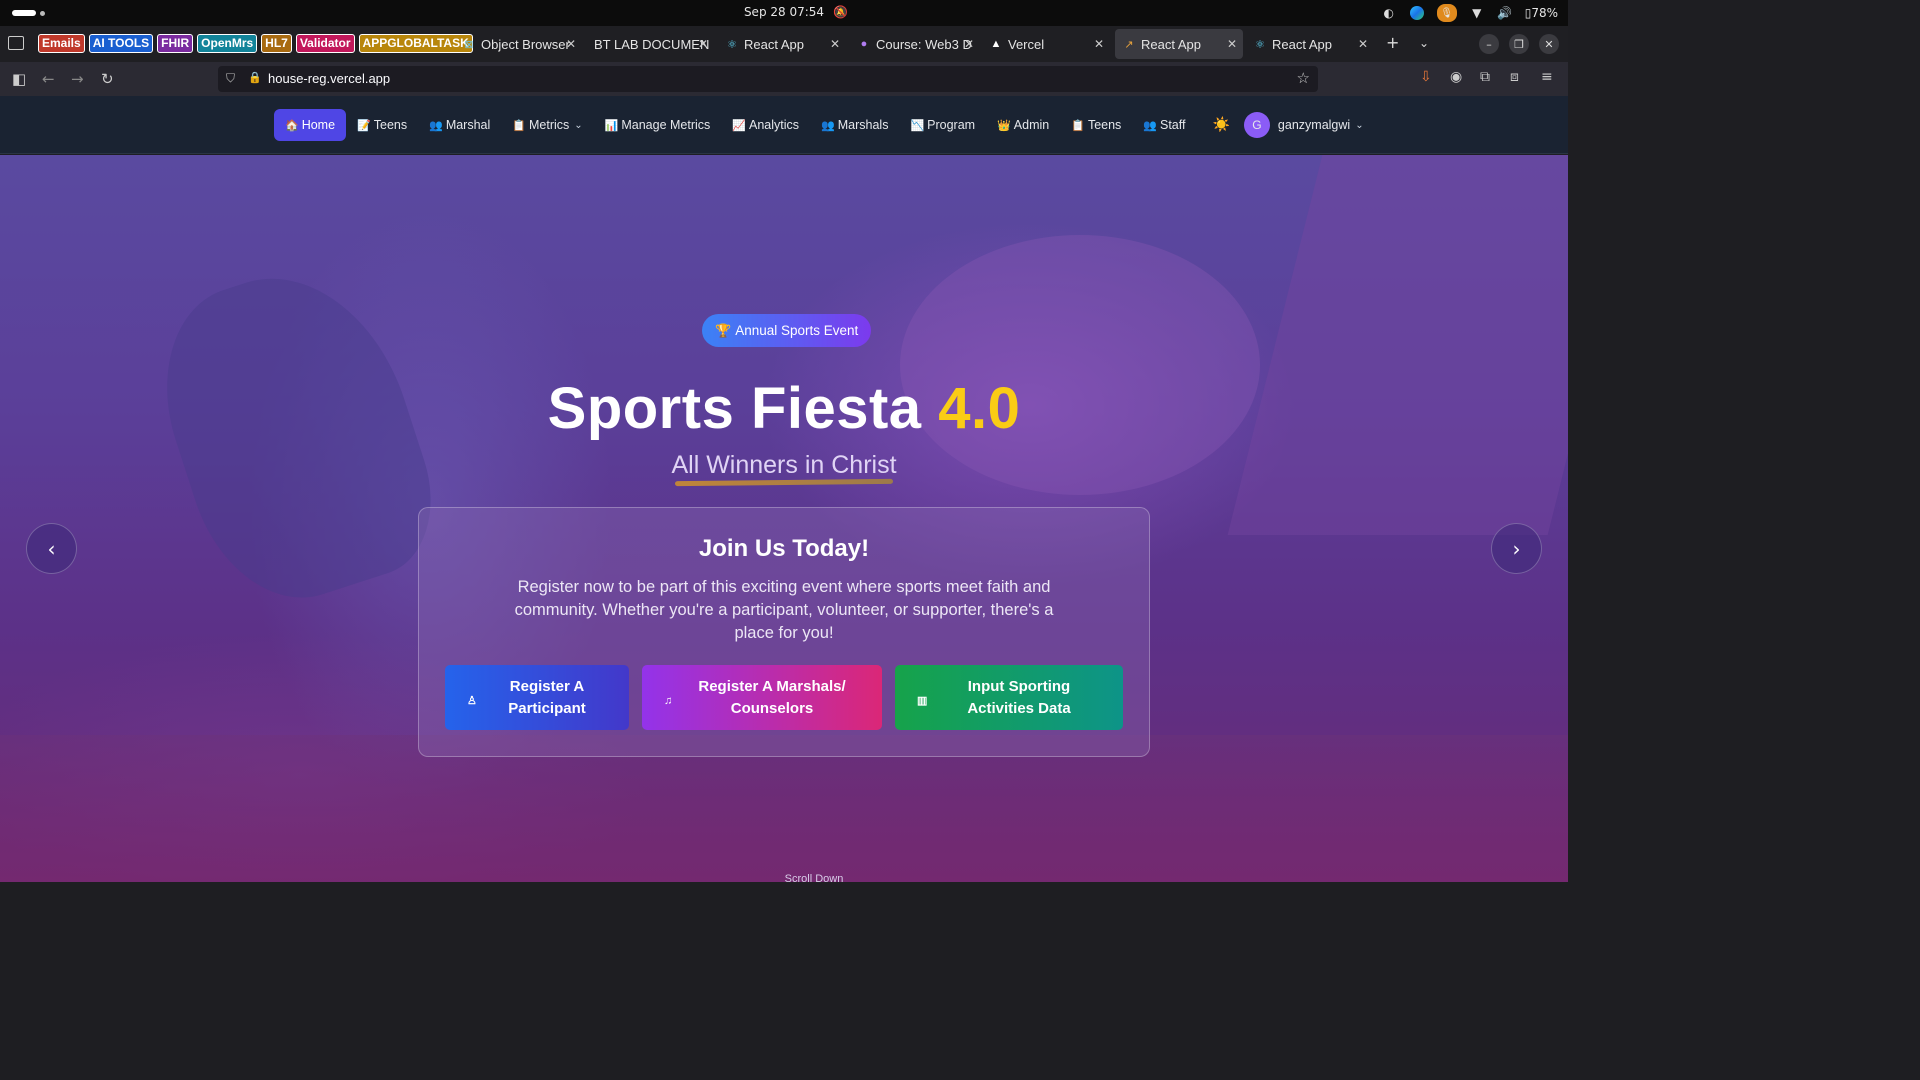  What do you see at coordinates (840, 12) in the screenshot?
I see `notifications-muted-icon: 🔕` at bounding box center [840, 12].